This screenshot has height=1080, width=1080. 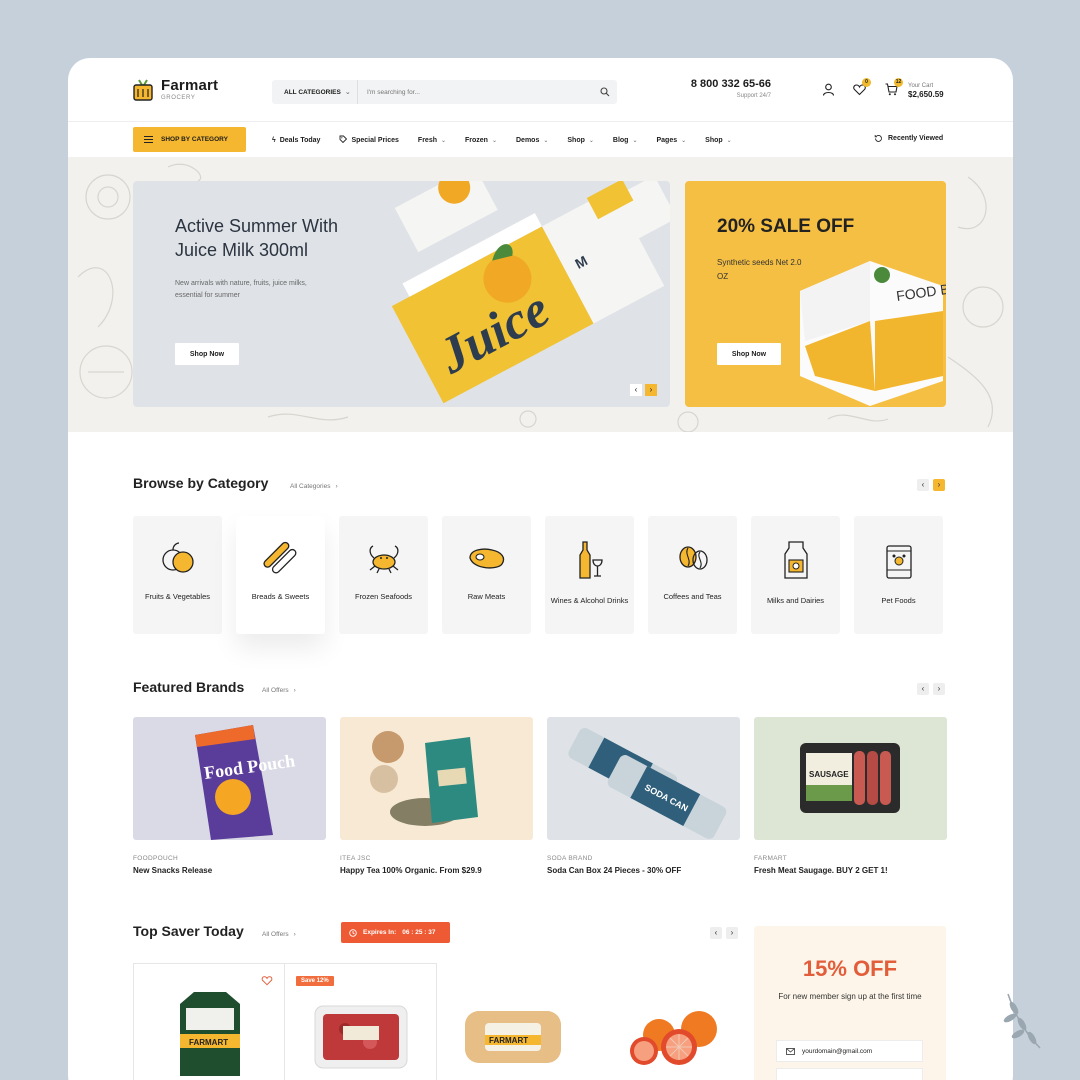 I want to click on wine-icon, so click(x=590, y=560).